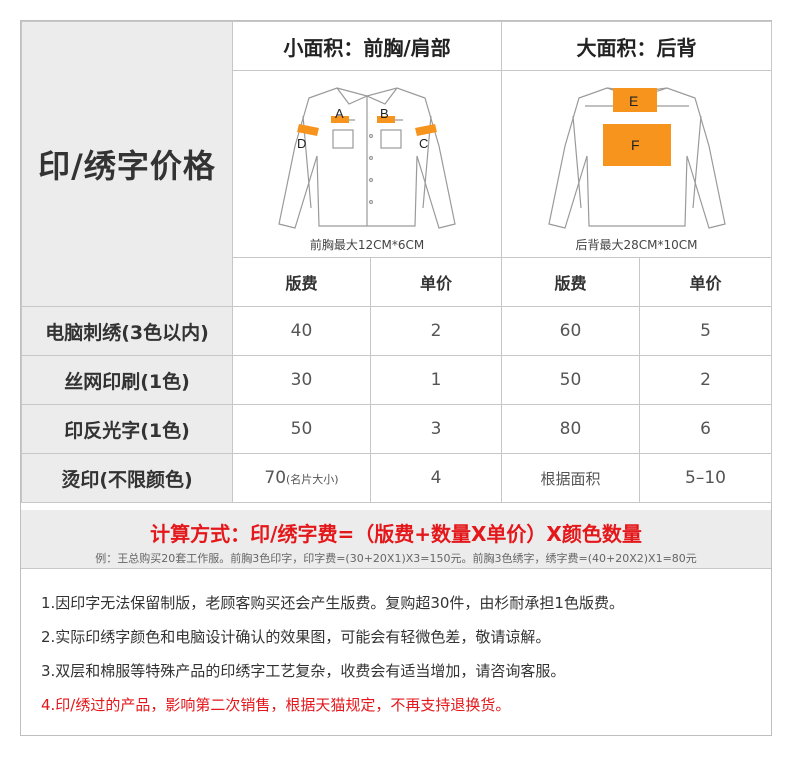 The image size is (790, 767). I want to click on note-item: 3.双层和棉服等特殊产品的印绣字工艺复杂，收费会有适当增加，请咨询客服。, so click(303, 671).